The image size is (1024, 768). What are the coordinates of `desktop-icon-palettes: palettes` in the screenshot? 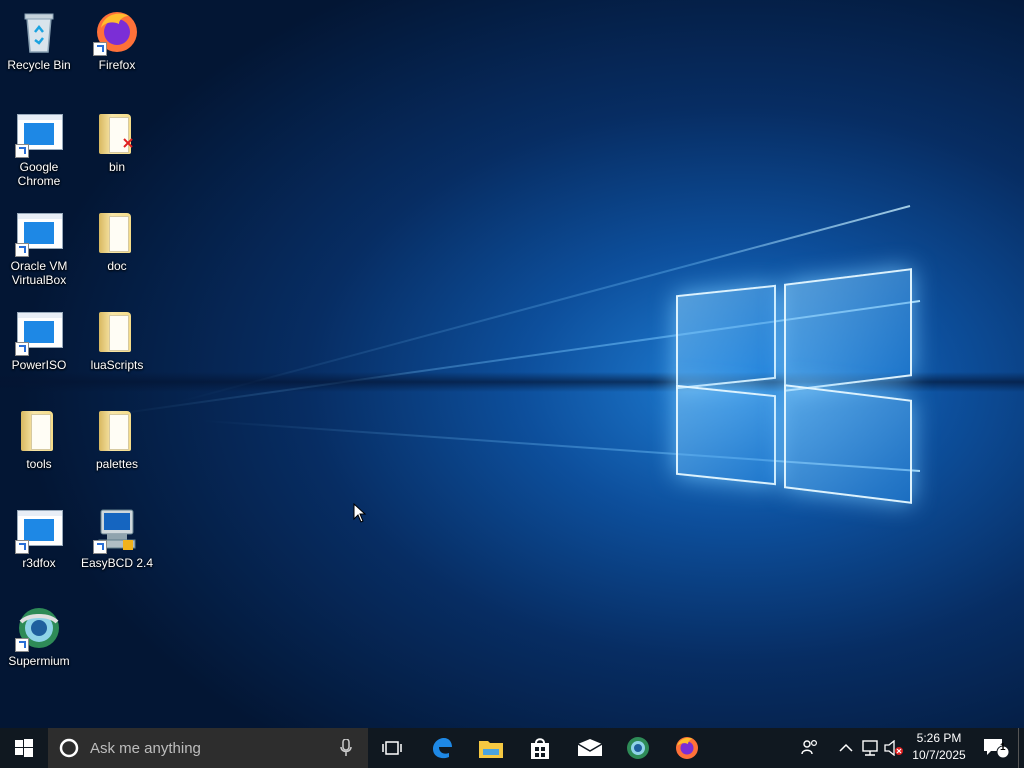 It's located at (117, 439).